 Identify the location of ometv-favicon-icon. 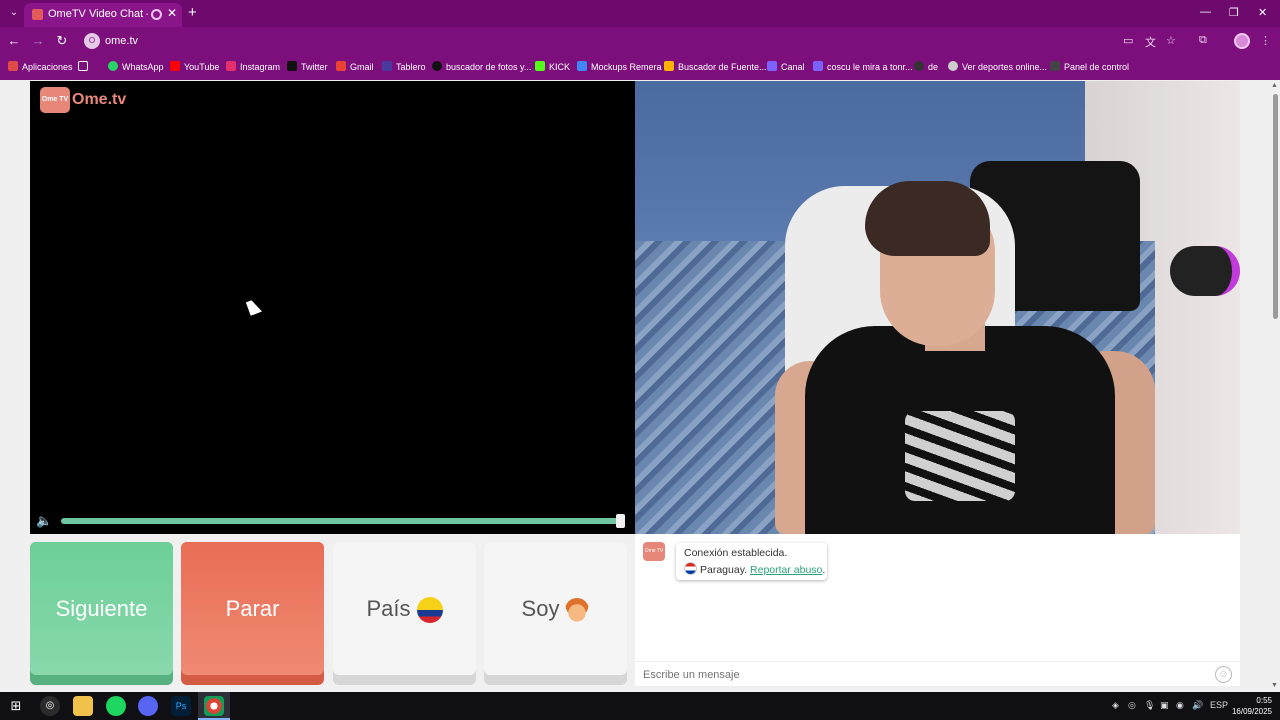
(37, 14).